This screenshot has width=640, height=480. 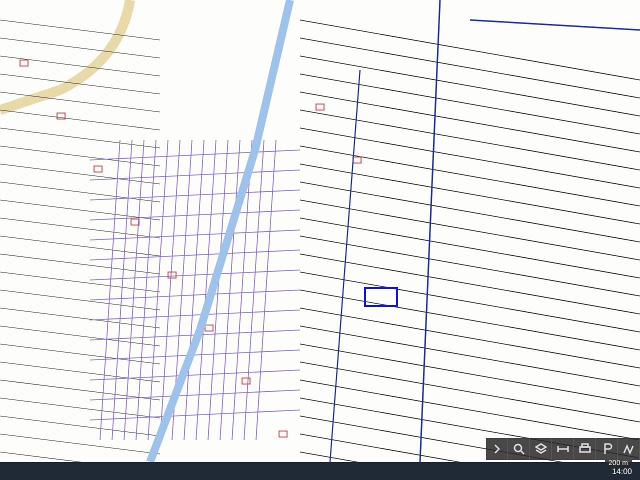 What do you see at coordinates (497, 449) in the screenshot?
I see `chevron-icon` at bounding box center [497, 449].